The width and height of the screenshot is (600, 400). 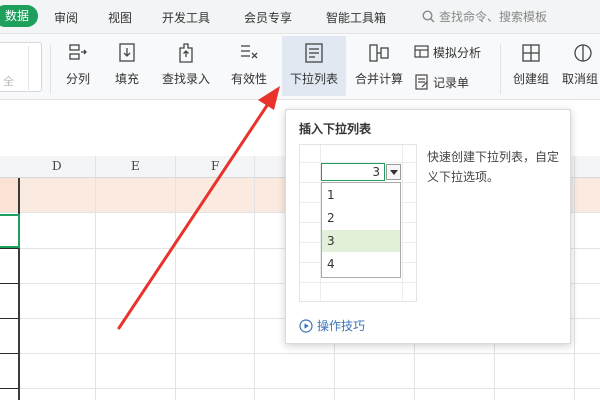 I want to click on style-gallery-partial: 全, so click(x=21, y=67).